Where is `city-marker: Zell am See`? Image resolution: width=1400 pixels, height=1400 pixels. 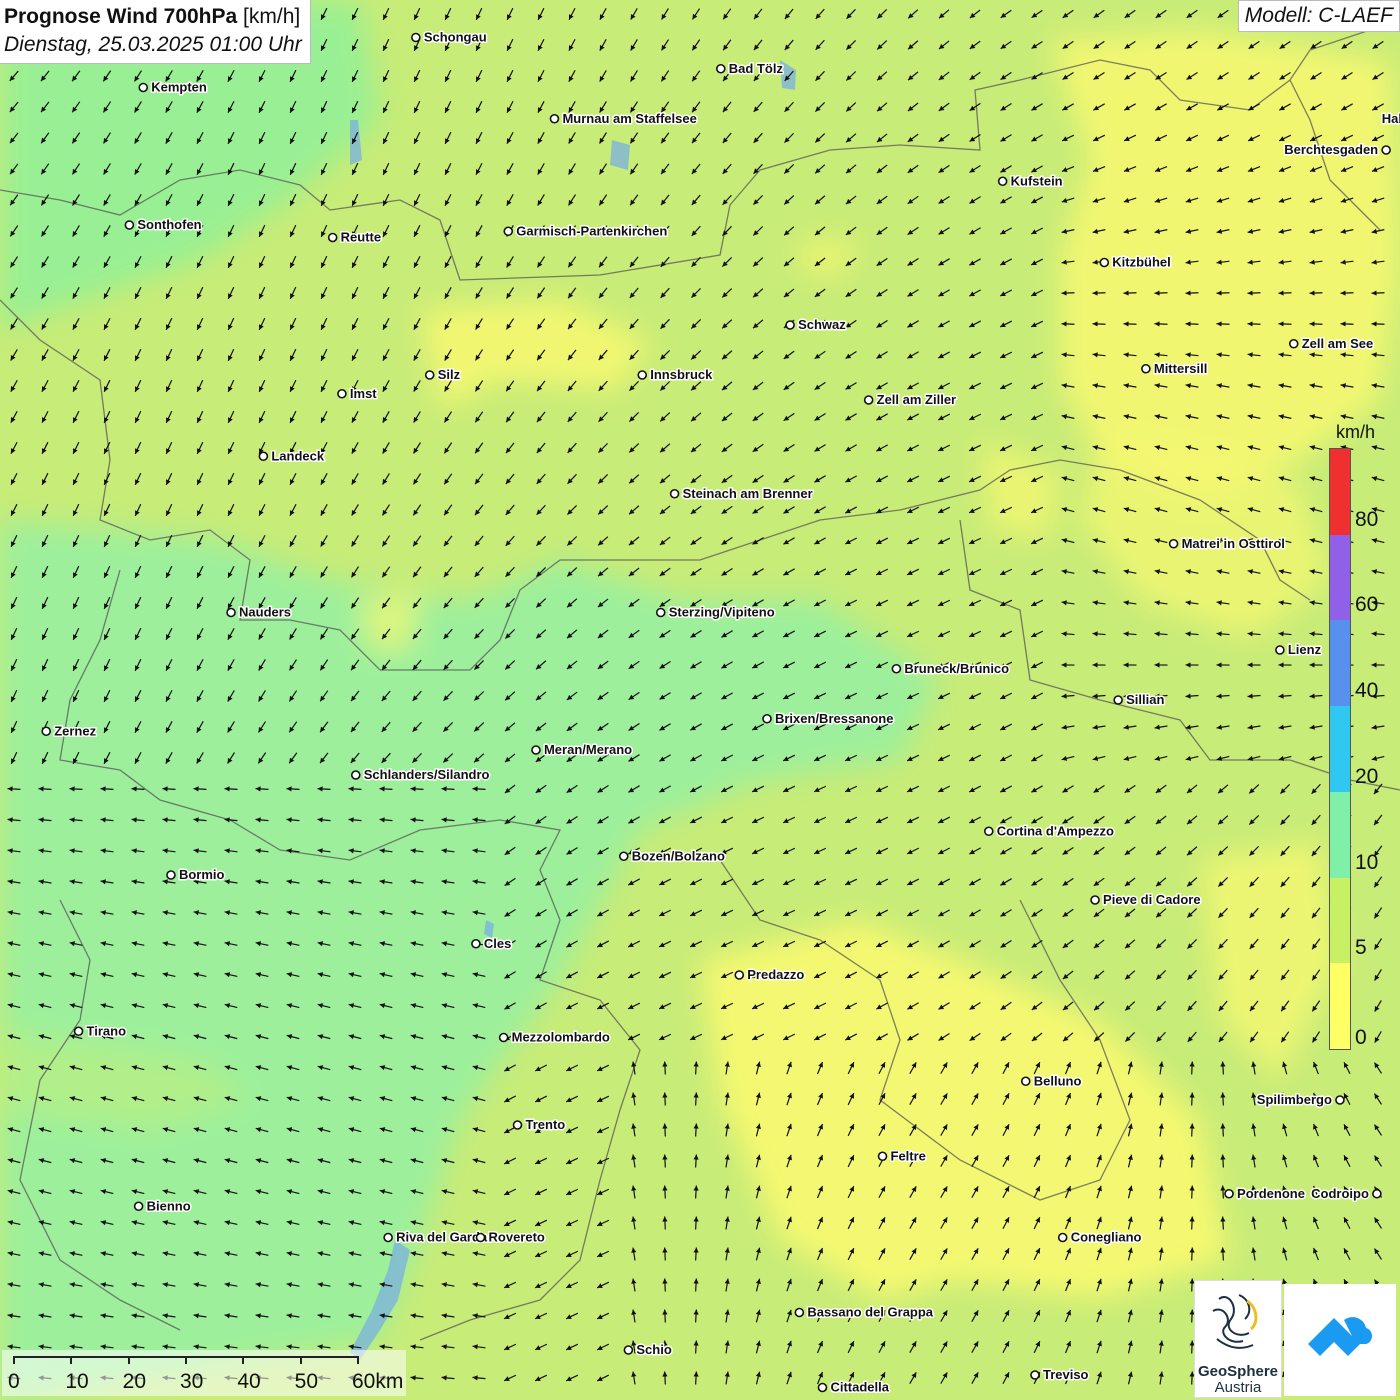
city-marker: Zell am See is located at coordinates (1331, 343).